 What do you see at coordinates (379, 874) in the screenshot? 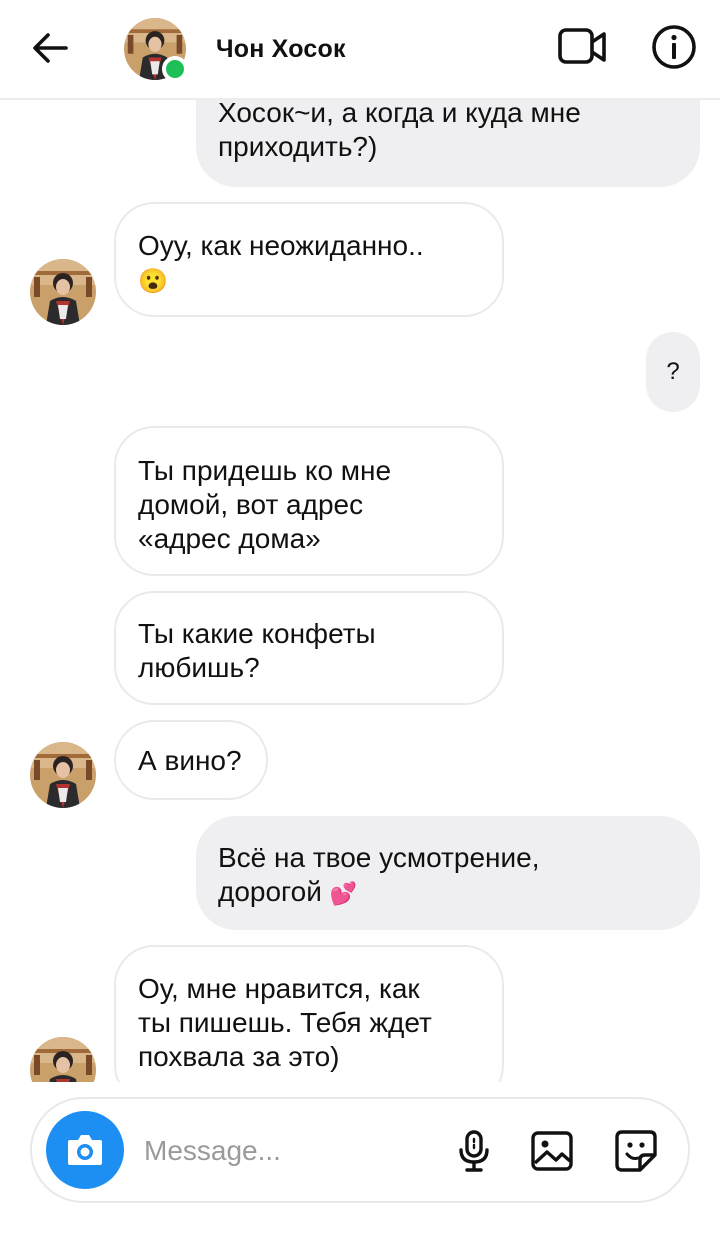
I see `message-text: Всё на твое усмотрение, дорогой` at bounding box center [379, 874].